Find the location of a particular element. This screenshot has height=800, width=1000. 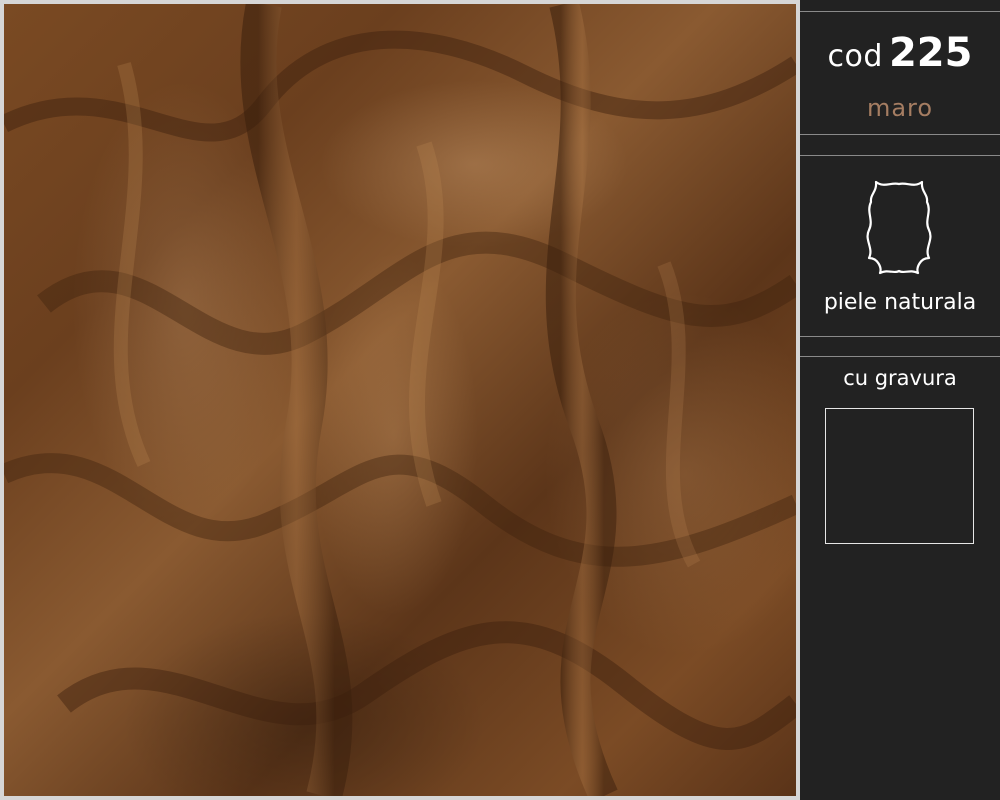

leather-hide-icon is located at coordinates (899, 227).